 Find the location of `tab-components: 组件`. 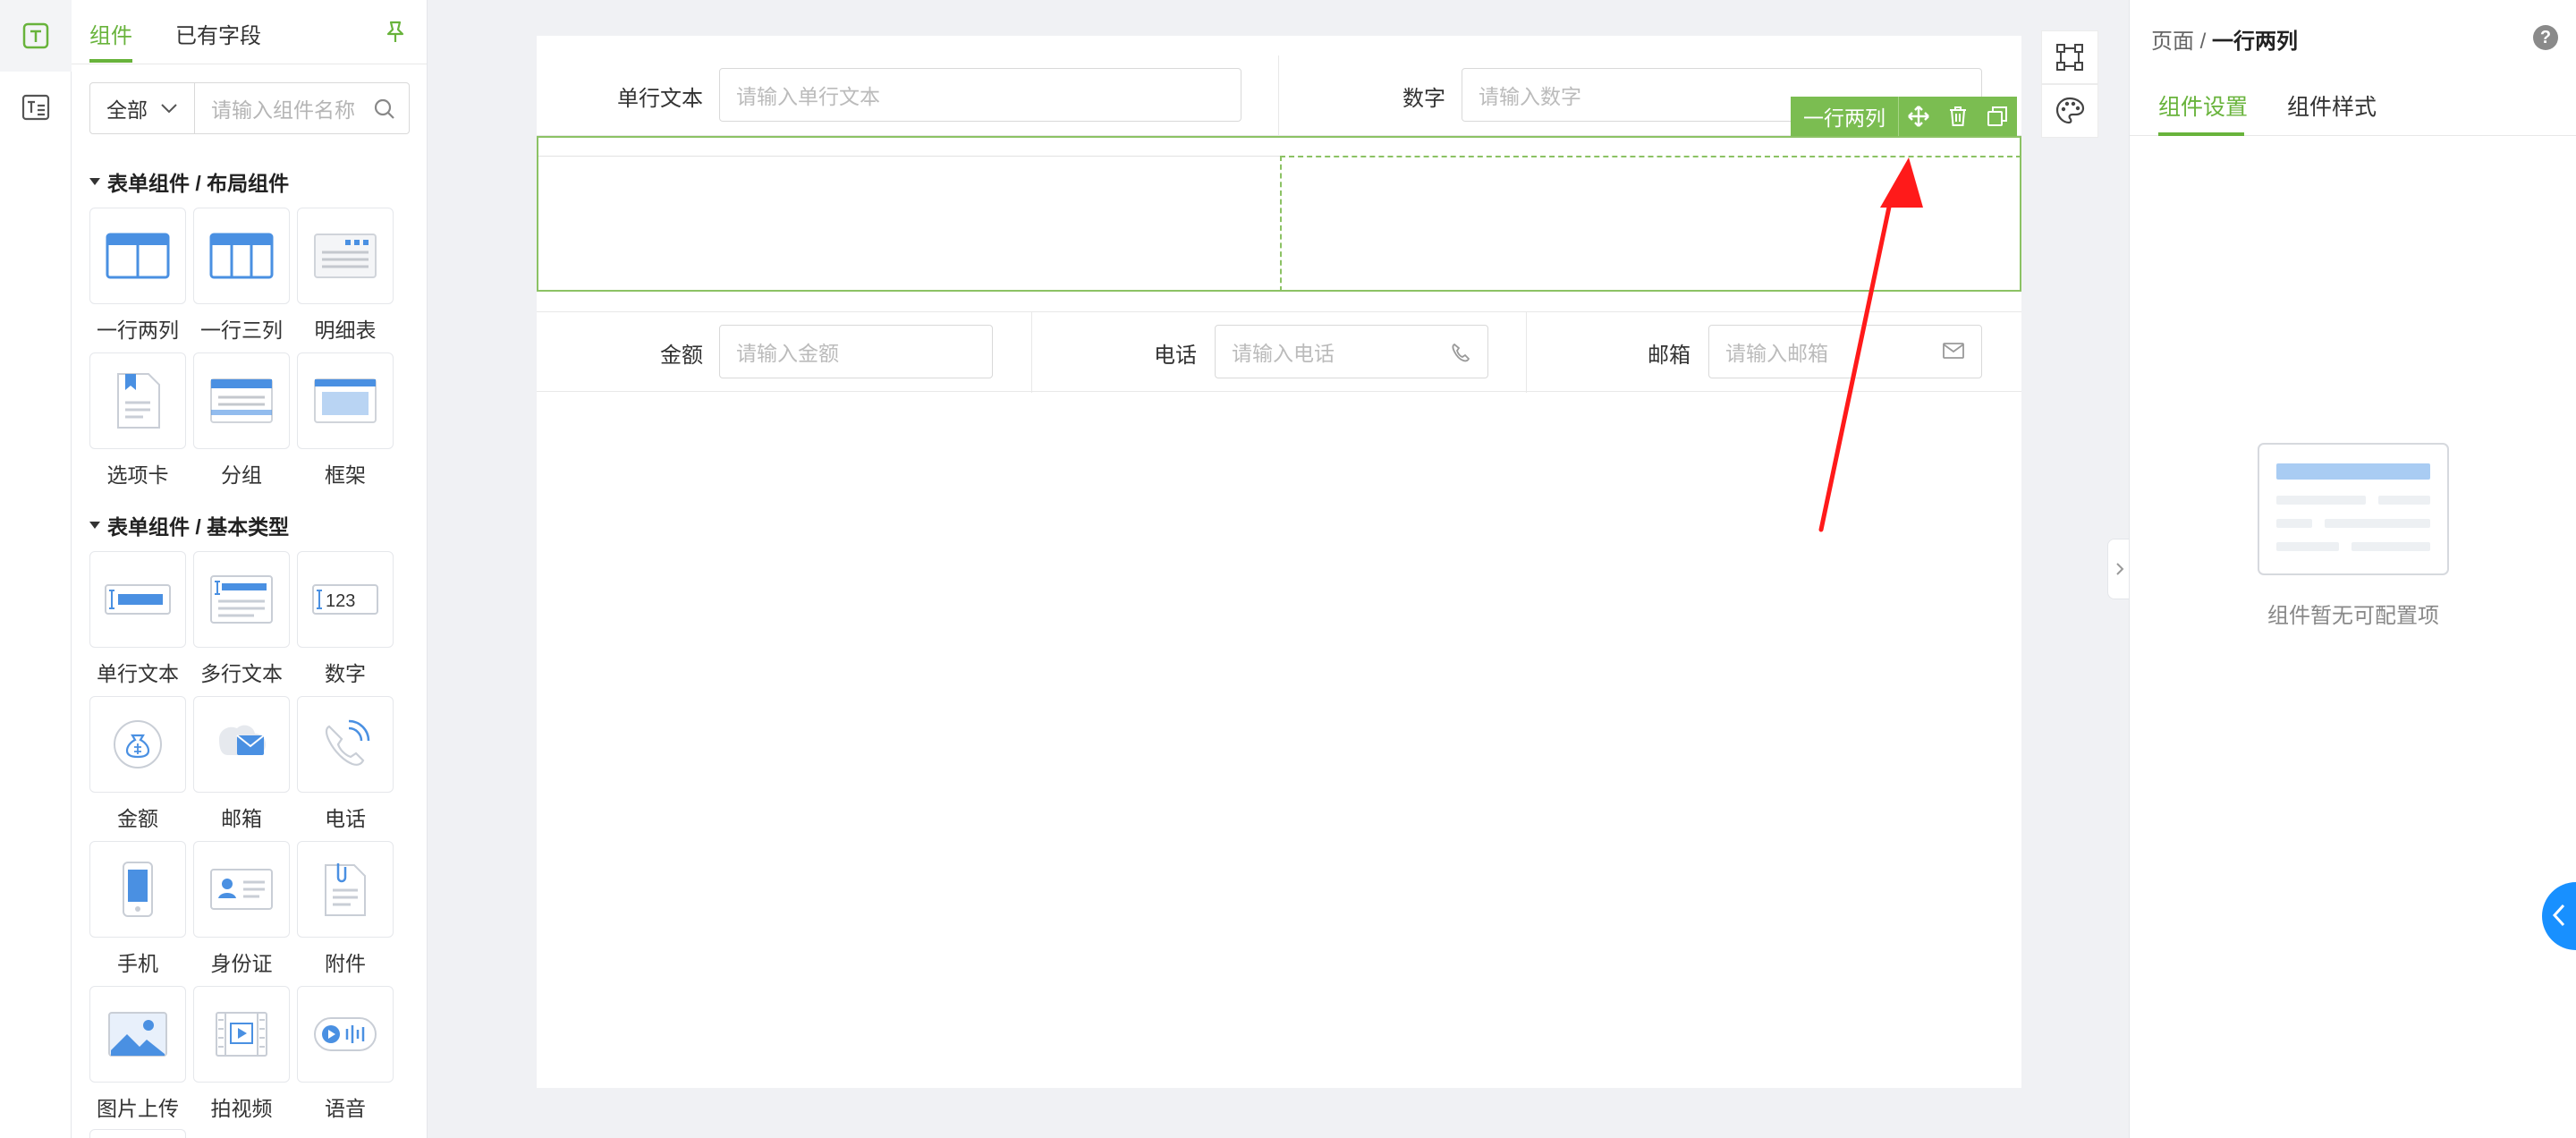

tab-components: 组件 is located at coordinates (110, 33).